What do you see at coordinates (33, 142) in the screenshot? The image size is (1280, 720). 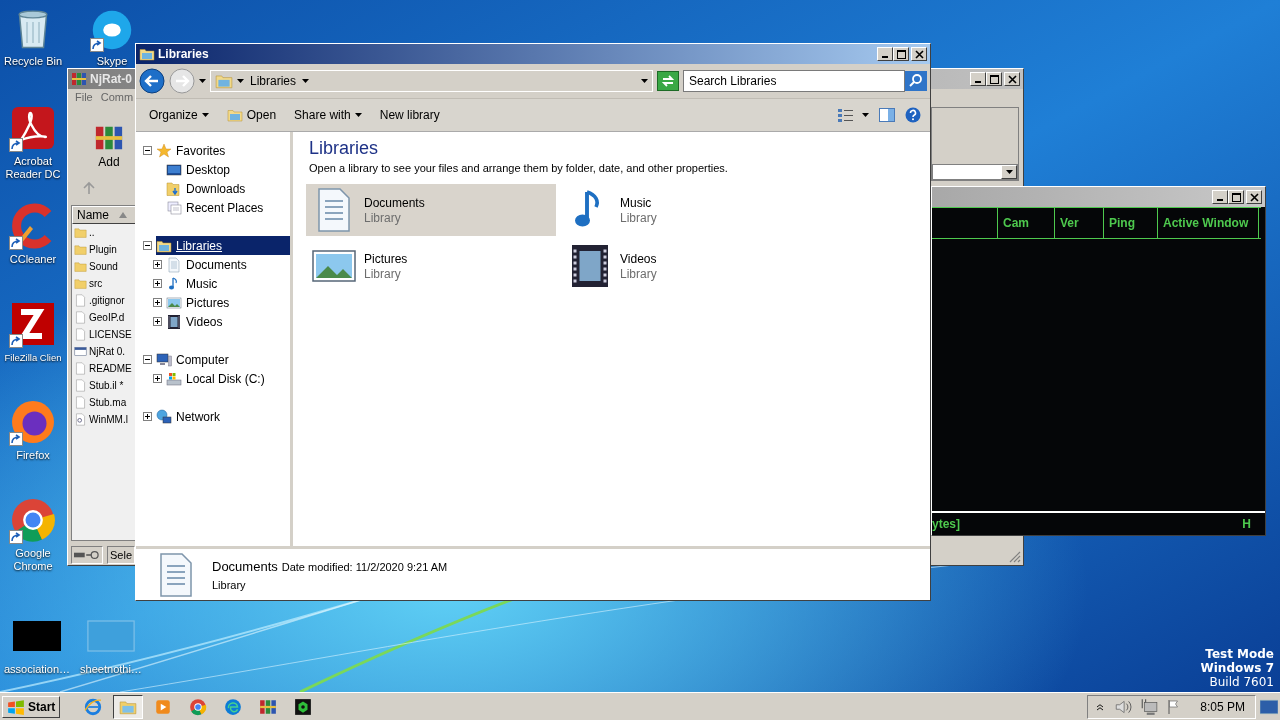 I see `desktop-shortcut: Acrobat Reader DC` at bounding box center [33, 142].